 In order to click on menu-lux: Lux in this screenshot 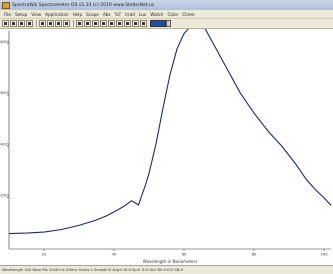, I will do `click(142, 14)`.